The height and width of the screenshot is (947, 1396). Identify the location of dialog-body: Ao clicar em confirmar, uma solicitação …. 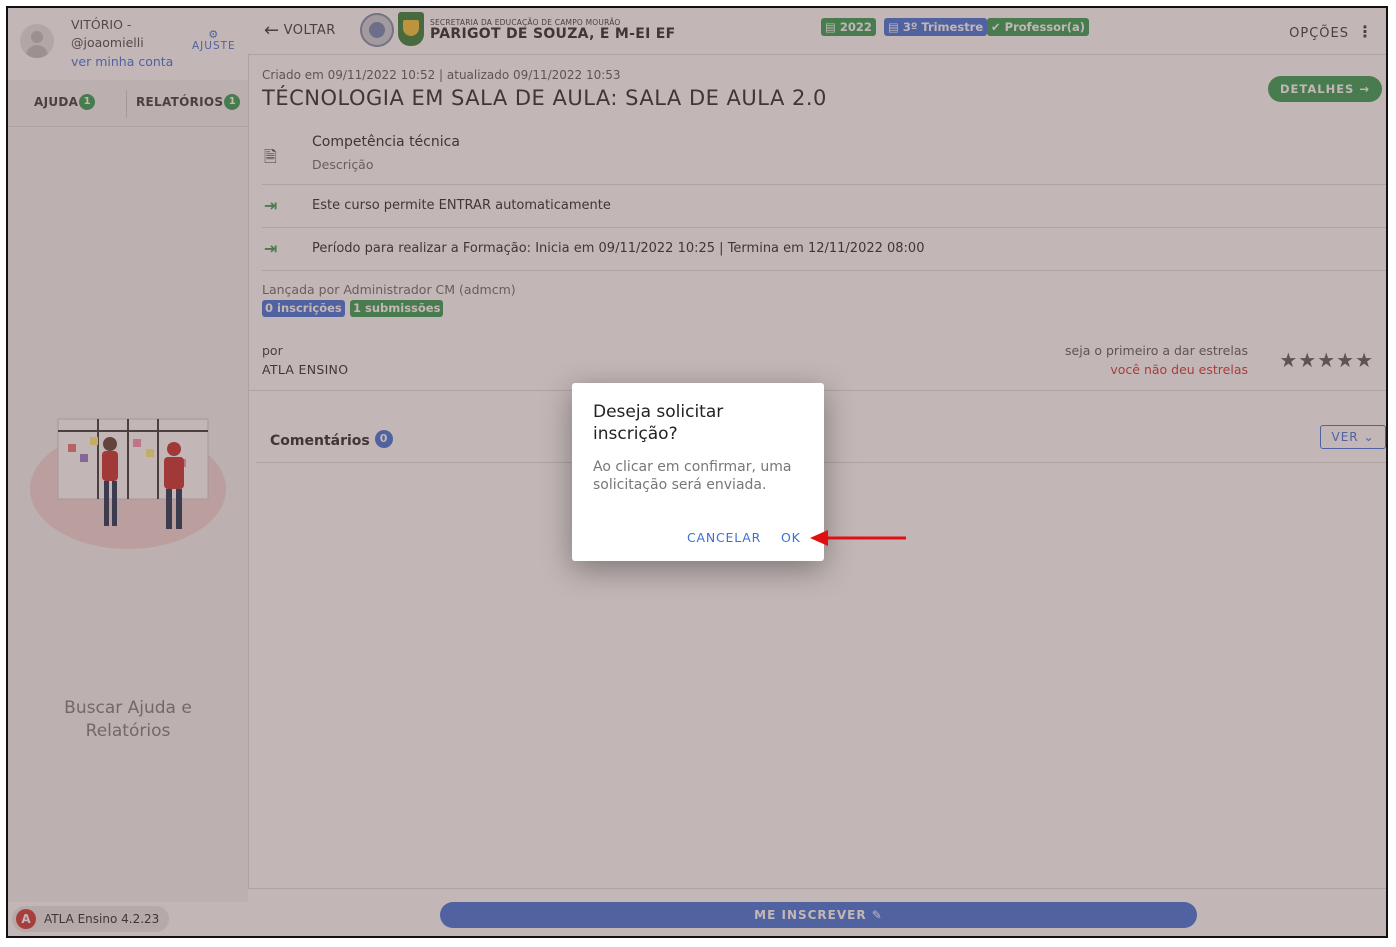
(692, 476).